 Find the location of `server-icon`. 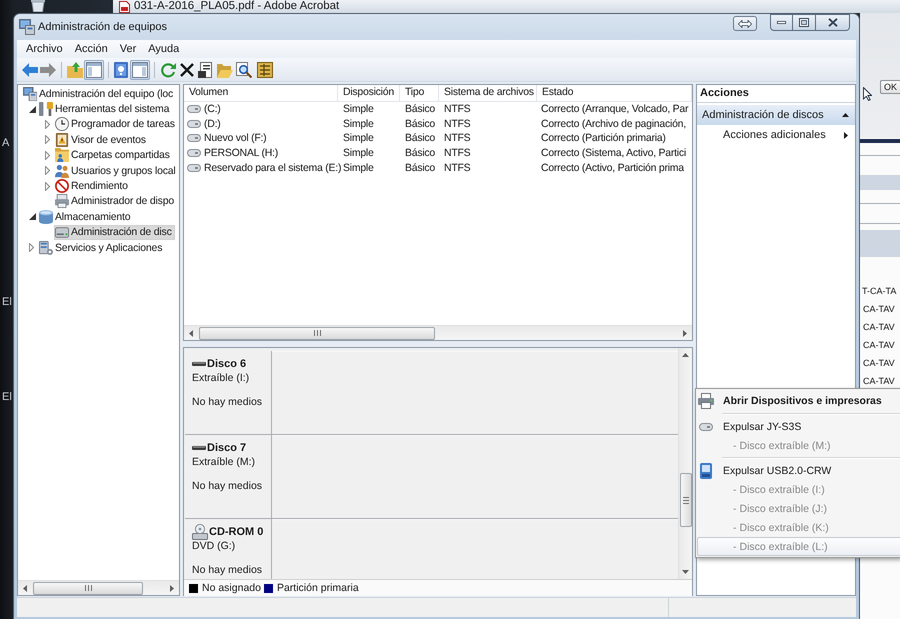

server-icon is located at coordinates (46, 247).